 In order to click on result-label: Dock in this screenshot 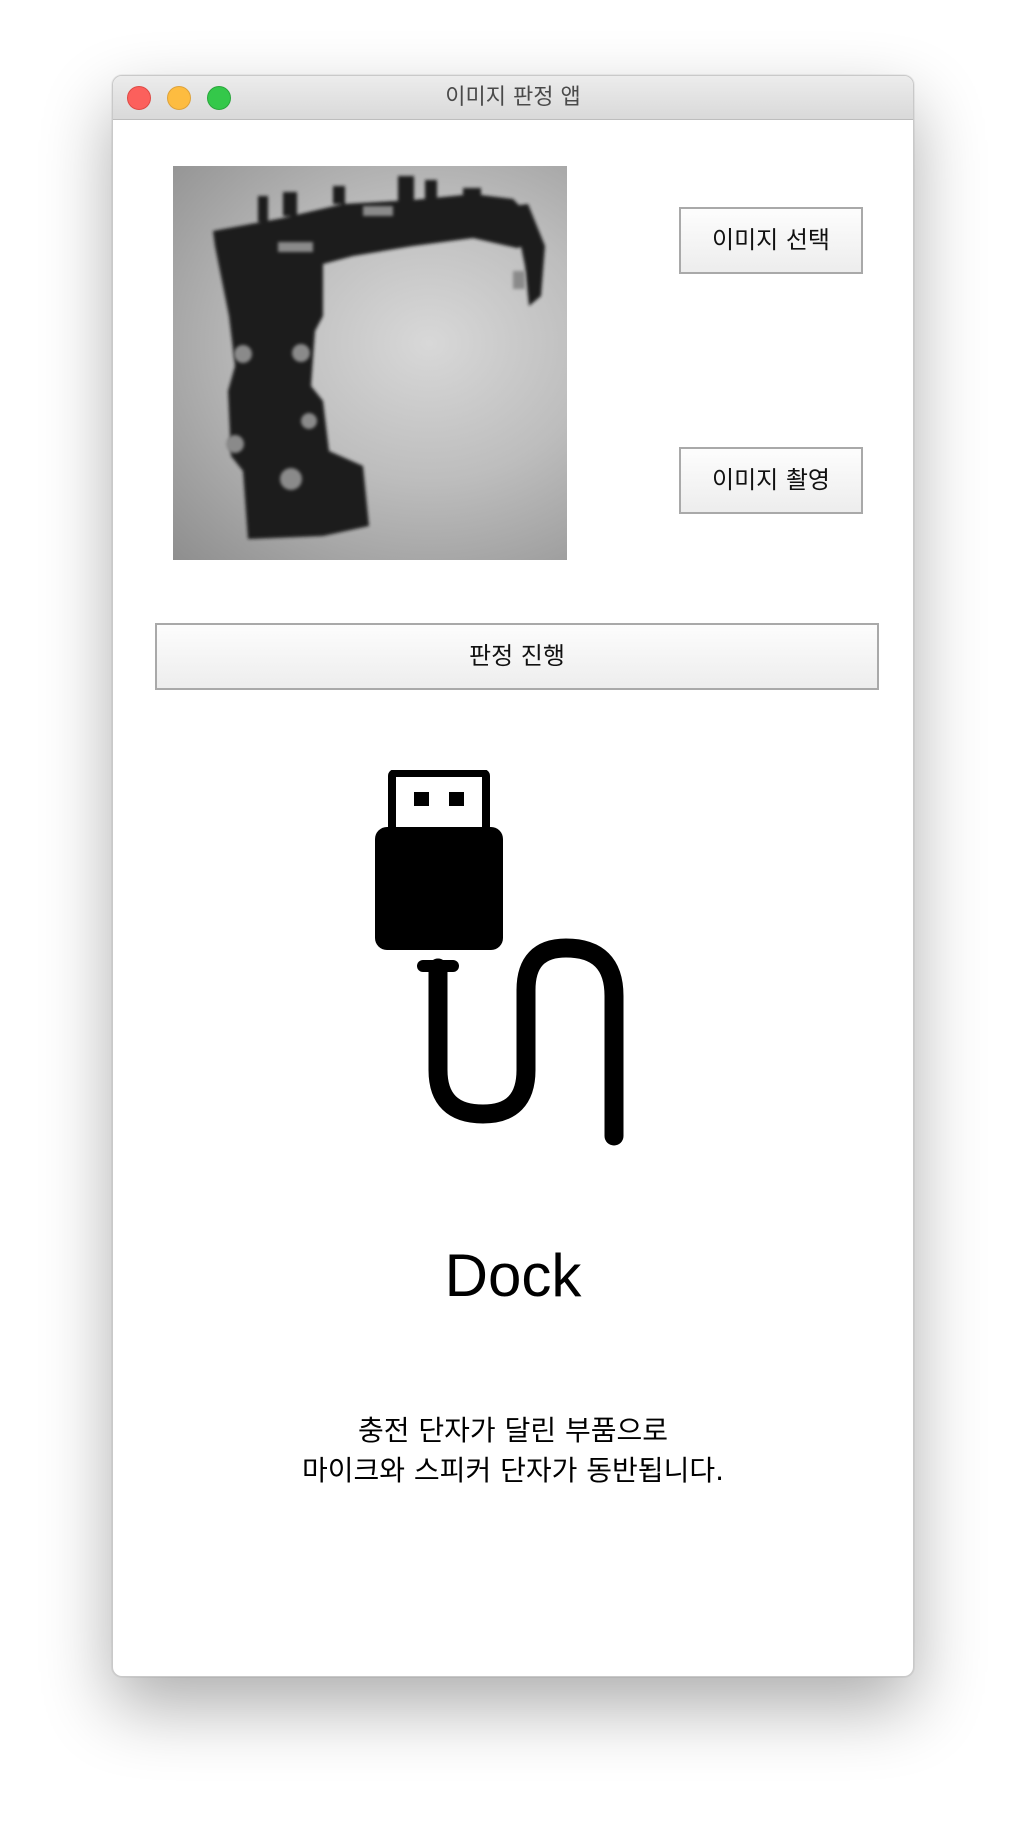, I will do `click(513, 1275)`.